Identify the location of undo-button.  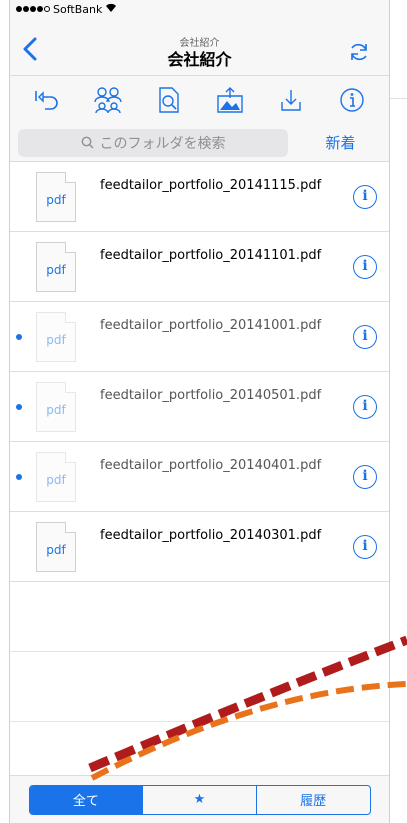
(47, 100).